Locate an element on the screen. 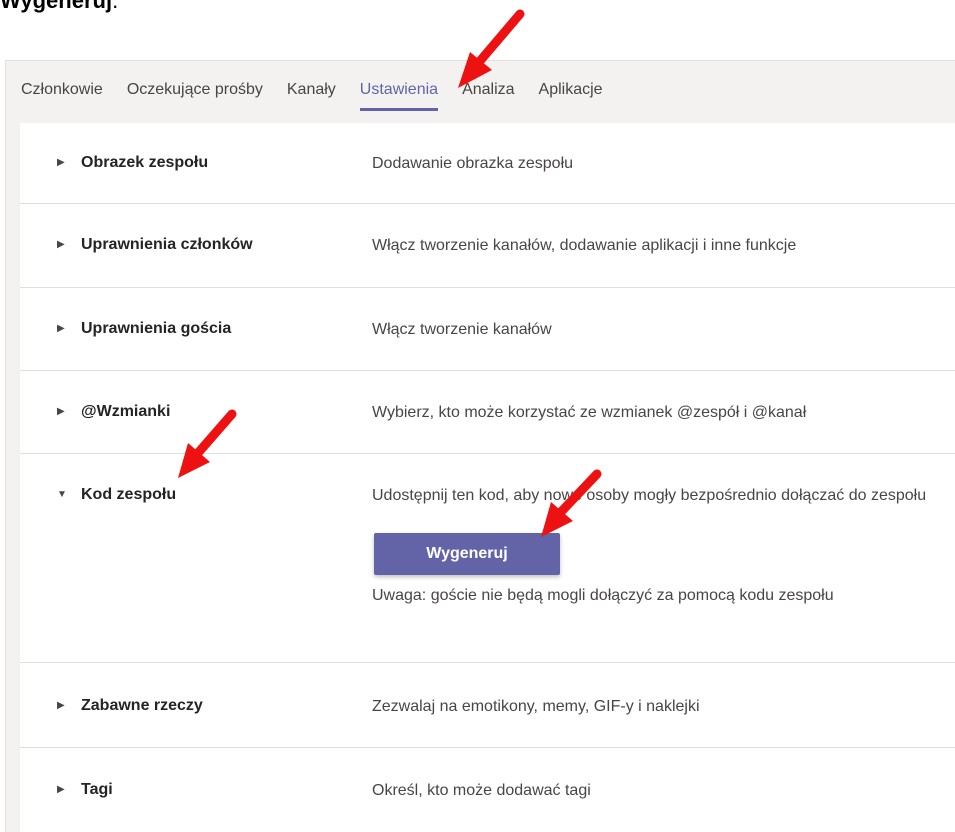 This screenshot has height=832, width=955. setting-title: Kod zespołu is located at coordinates (129, 494).